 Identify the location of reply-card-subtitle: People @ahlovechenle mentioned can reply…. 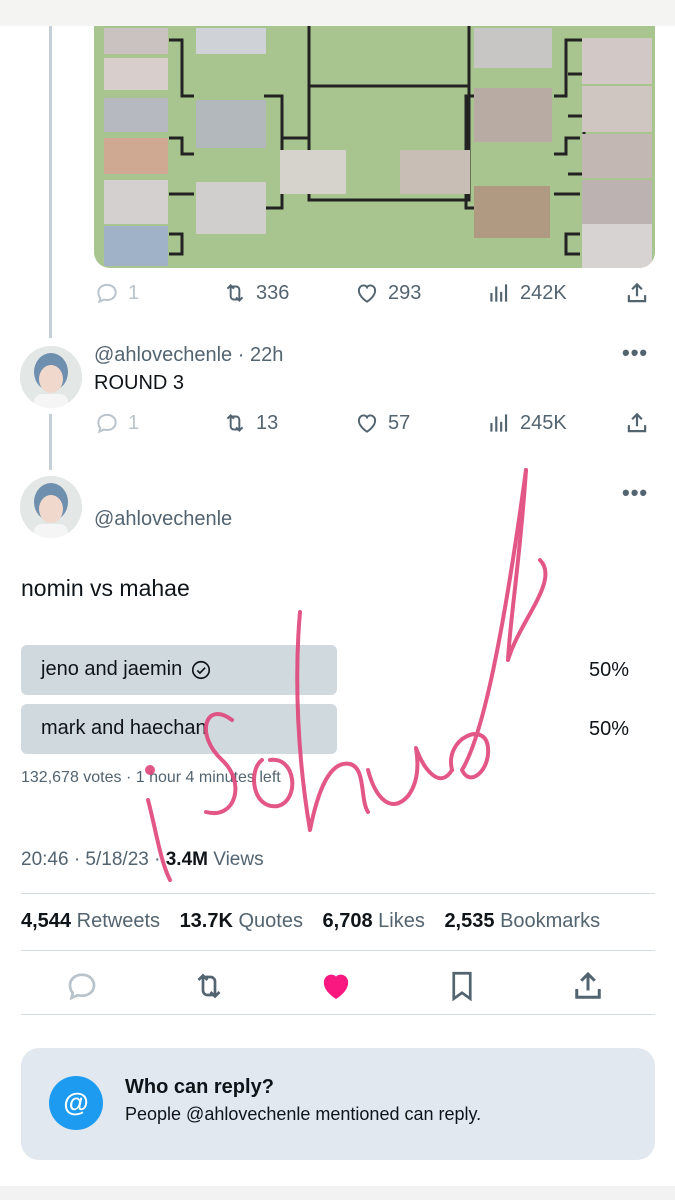
(303, 1114).